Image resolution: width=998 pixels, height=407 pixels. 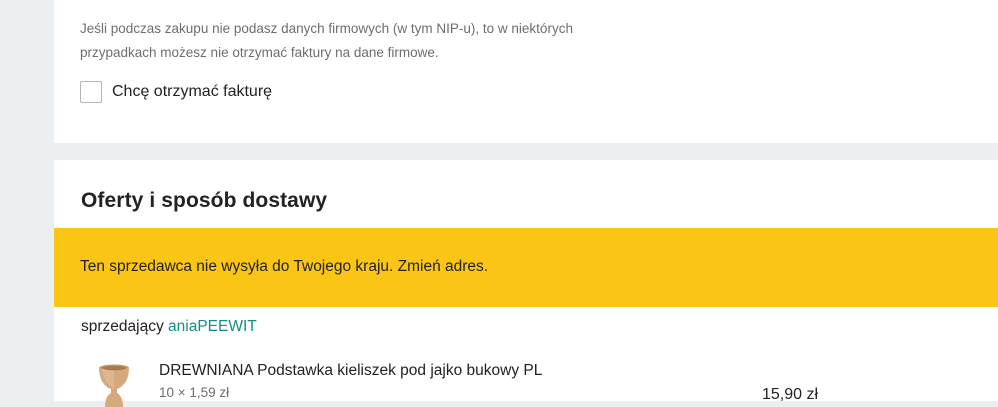 I want to click on seller-line: sprzedający aniaPEEWIT, so click(x=169, y=327).